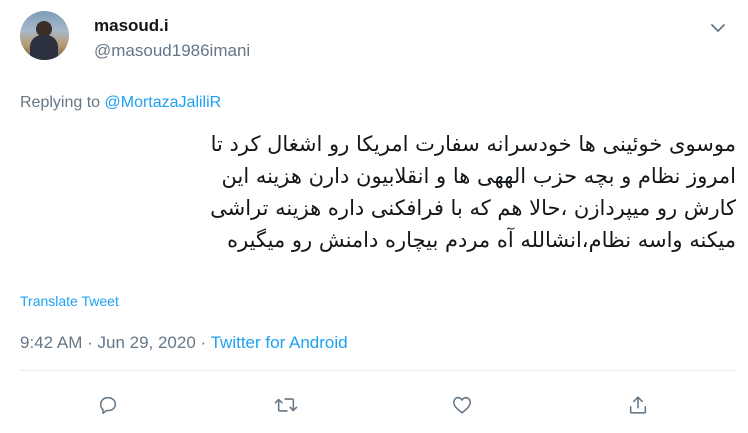 The width and height of the screenshot is (748, 433). I want to click on like-icon, so click(462, 405).